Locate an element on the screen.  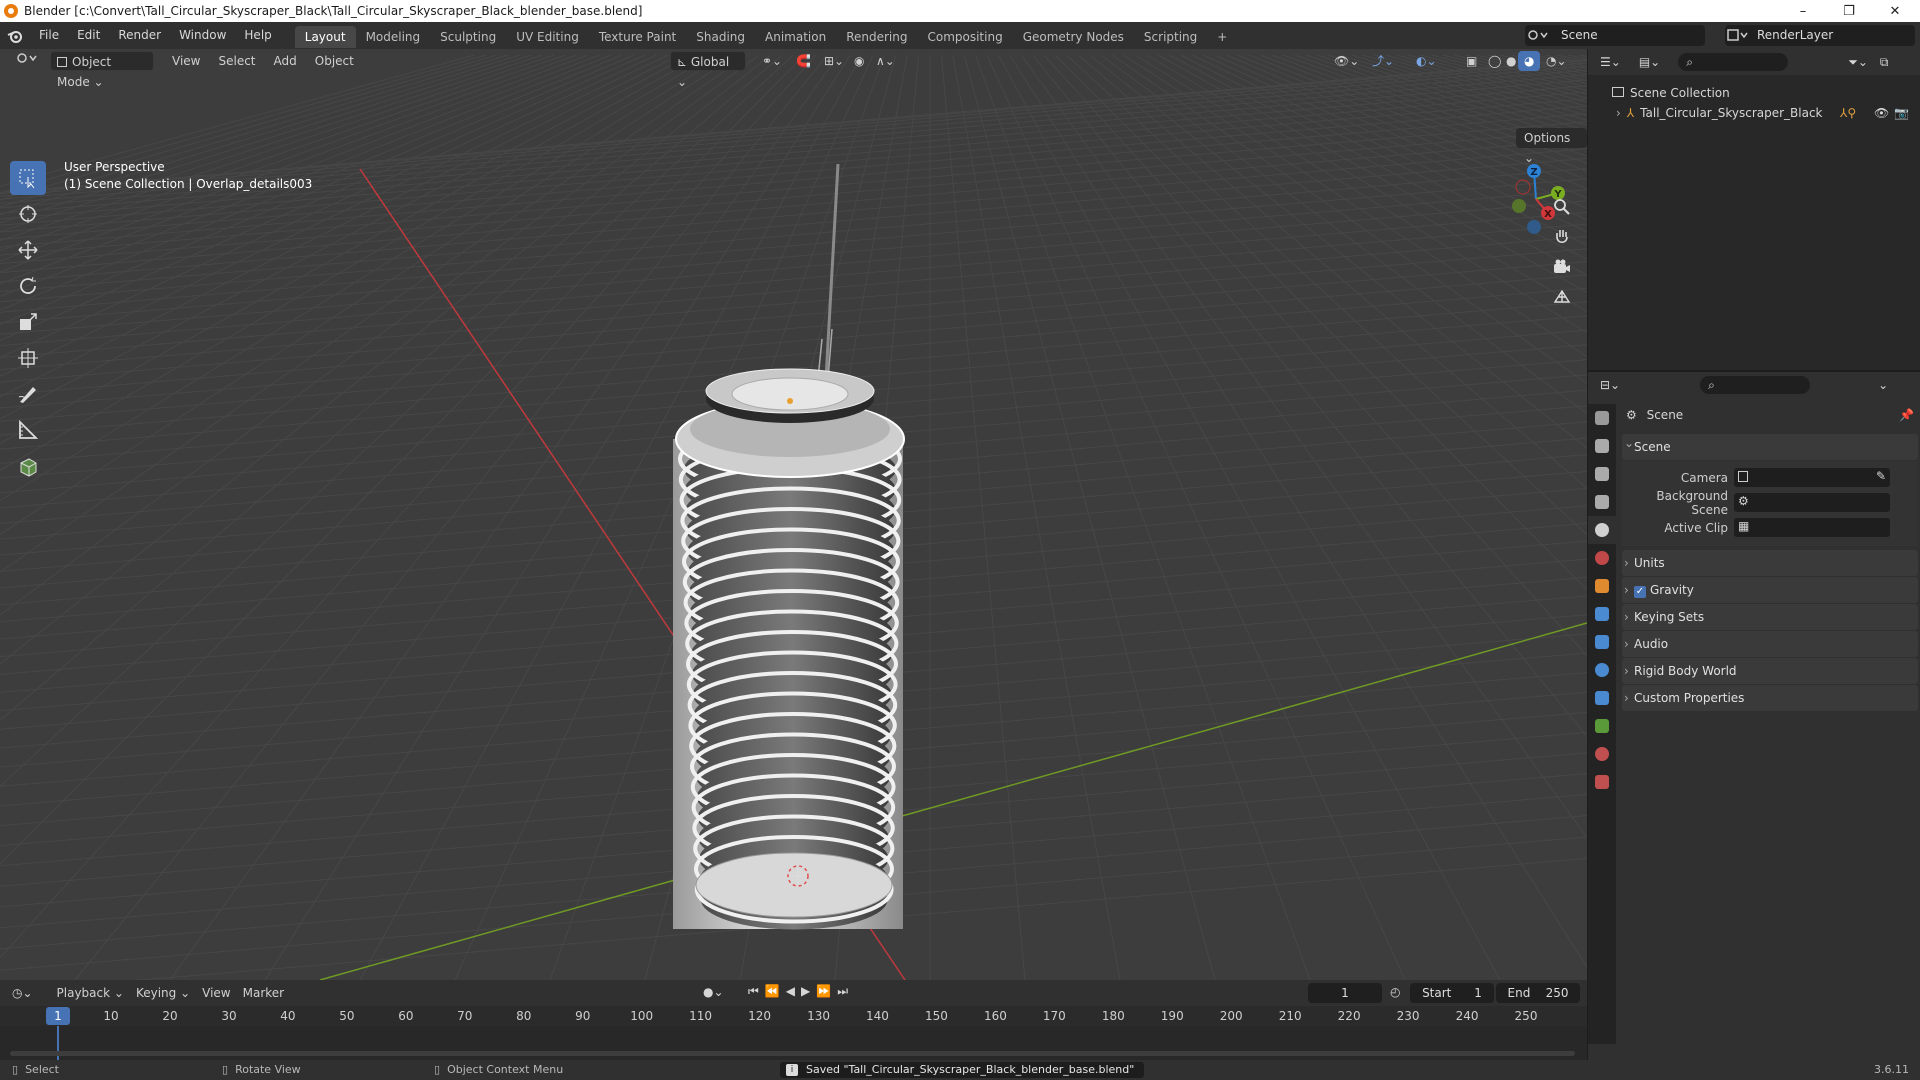
snap-icon: 🧲 is located at coordinates (803, 61).